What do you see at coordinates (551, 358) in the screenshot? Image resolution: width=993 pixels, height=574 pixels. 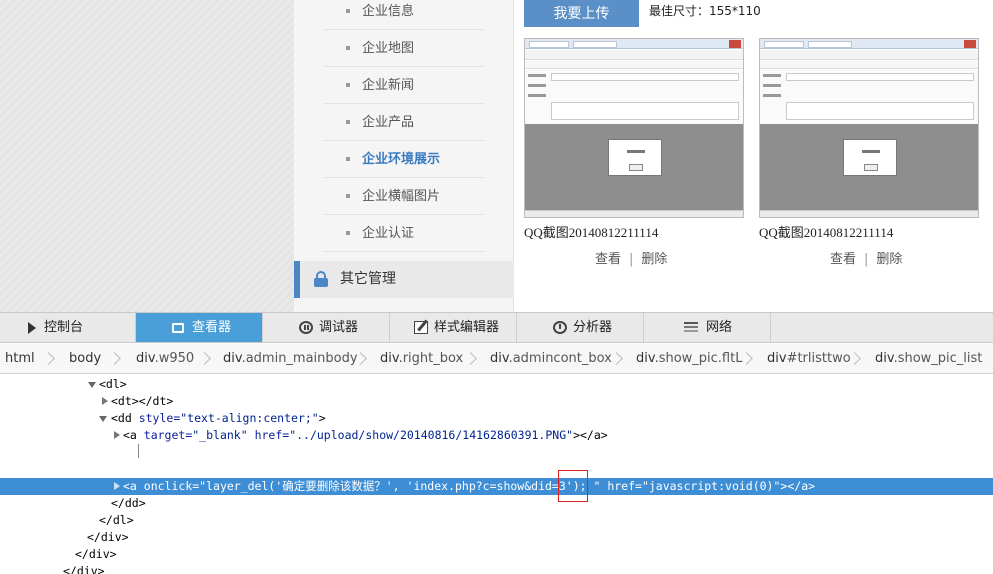 I see `breadcrumb-item: div.admincont_box` at bounding box center [551, 358].